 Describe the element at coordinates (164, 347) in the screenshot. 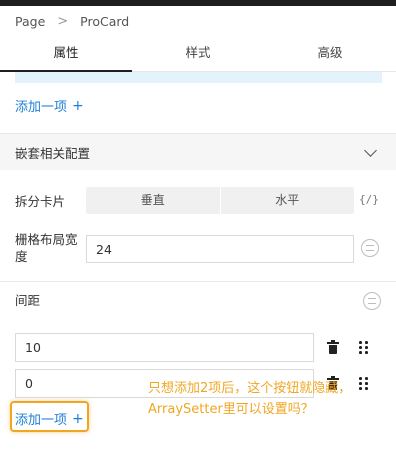

I see `spacing-item-input: 10` at that location.